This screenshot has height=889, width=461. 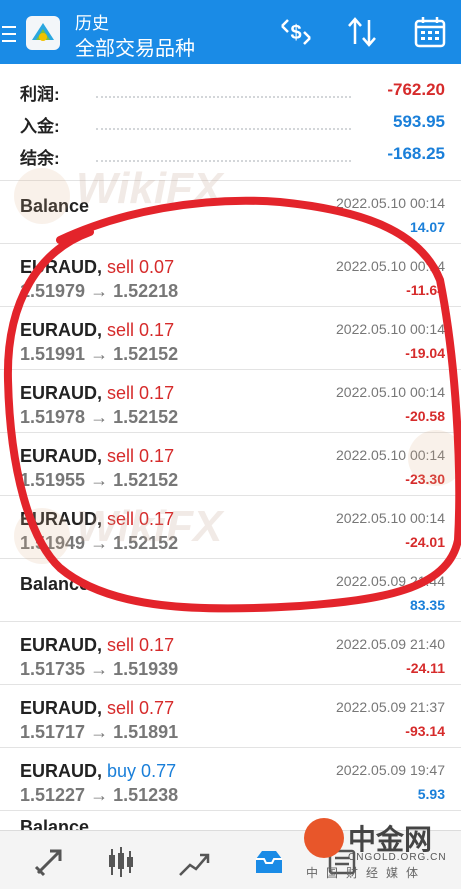 I want to click on deal-profit: 5.93, so click(x=431, y=794).